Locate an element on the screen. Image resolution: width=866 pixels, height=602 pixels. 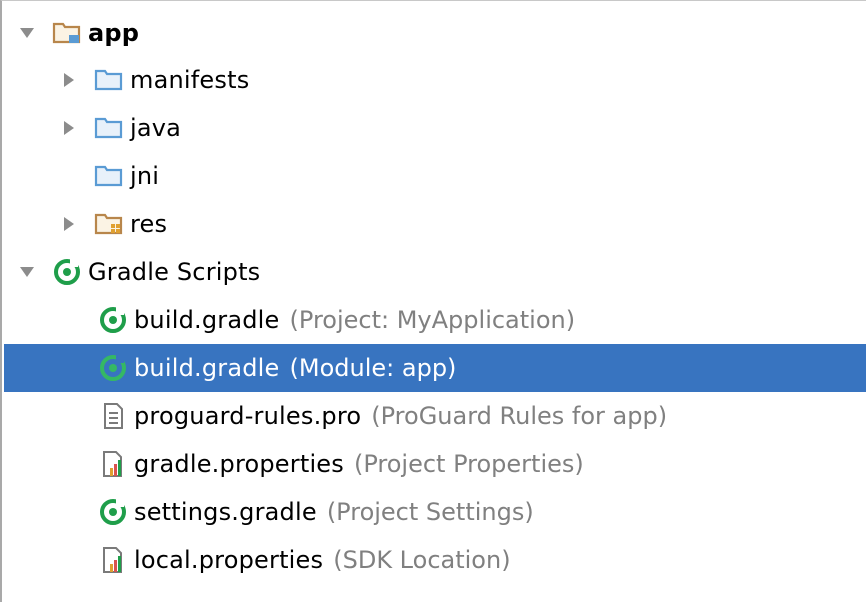
tree-file-build-gradle-module: build.gradle (Module: app) is located at coordinates (435, 368).